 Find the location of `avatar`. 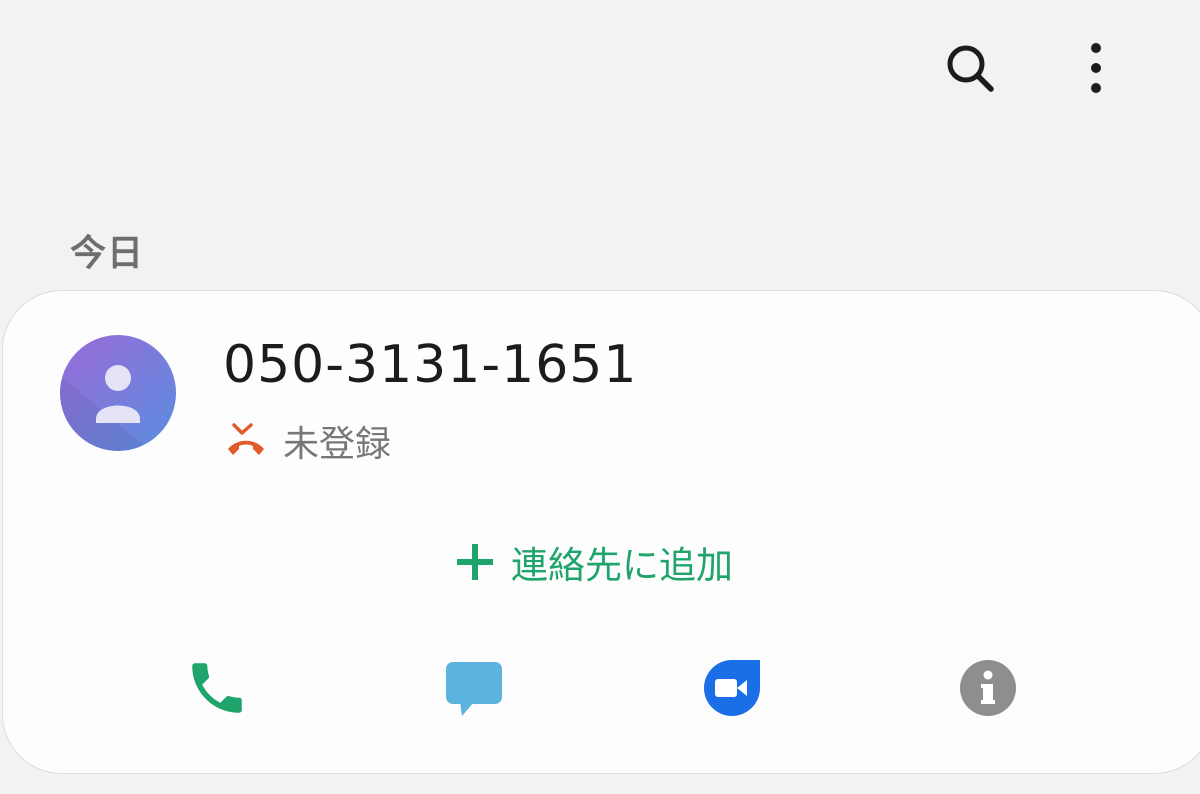

avatar is located at coordinates (118, 393).